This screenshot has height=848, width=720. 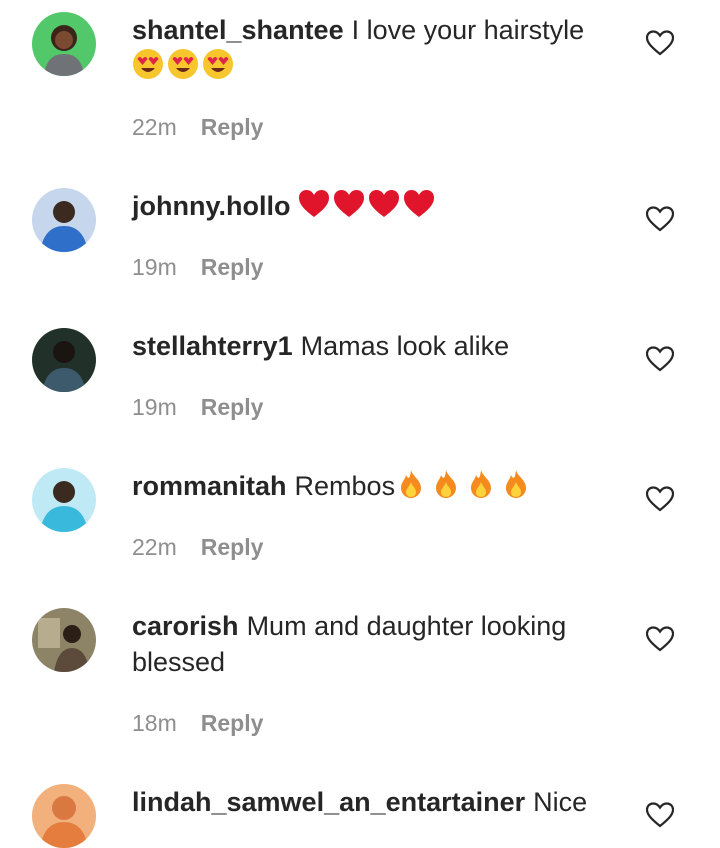 What do you see at coordinates (211, 206) in the screenshot?
I see `comment-username: johnny.hollo` at bounding box center [211, 206].